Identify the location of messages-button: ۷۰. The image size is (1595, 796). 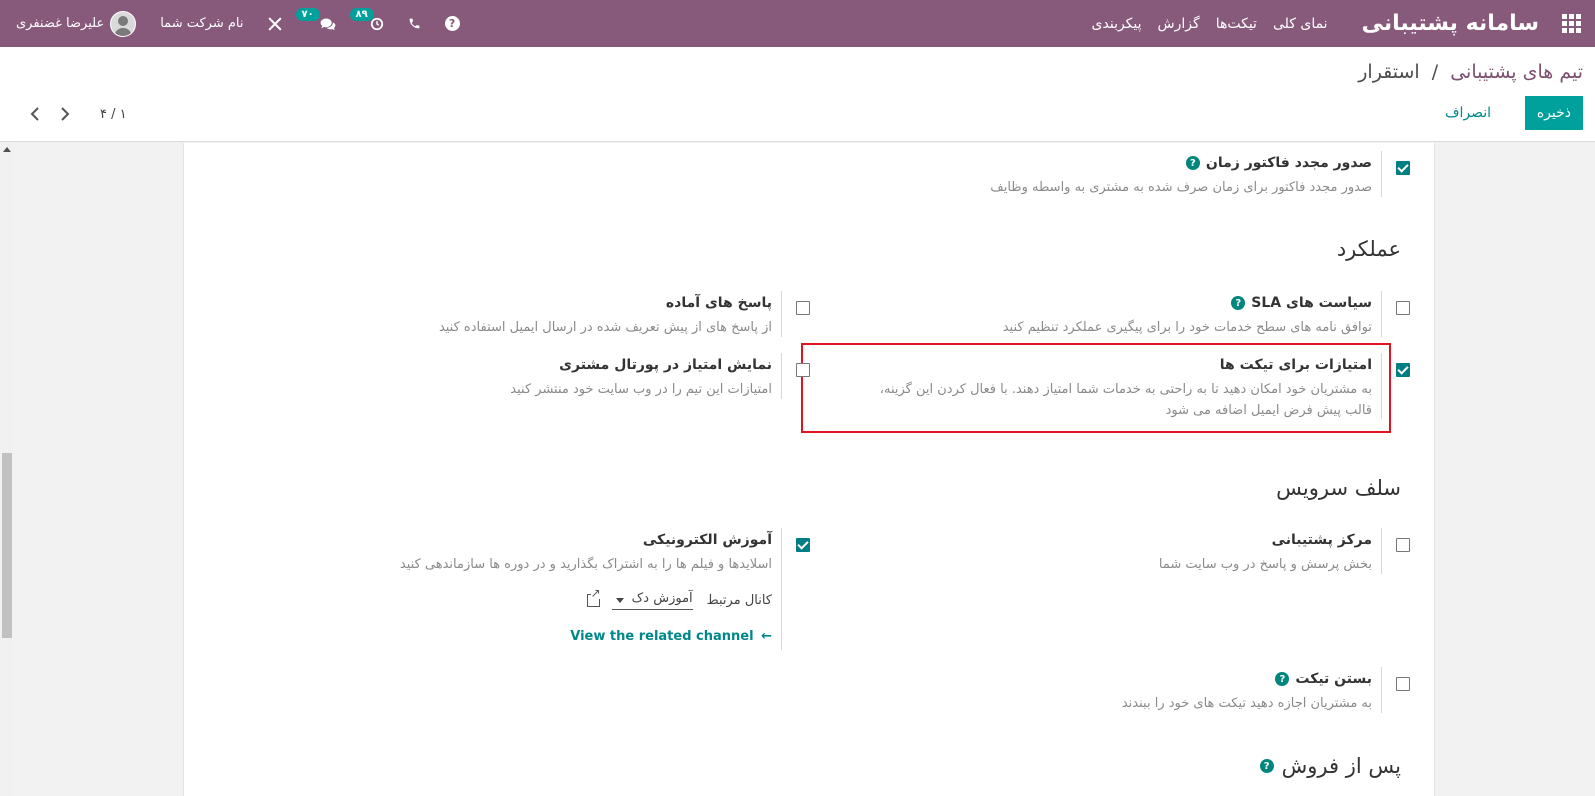
(321, 23).